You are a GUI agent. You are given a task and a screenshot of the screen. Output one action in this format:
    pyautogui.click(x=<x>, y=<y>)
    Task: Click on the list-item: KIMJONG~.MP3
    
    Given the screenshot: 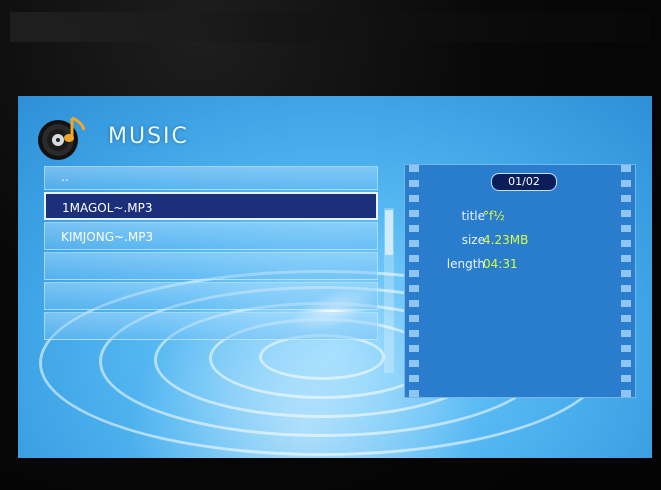 What is the action you would take?
    pyautogui.click(x=211, y=236)
    